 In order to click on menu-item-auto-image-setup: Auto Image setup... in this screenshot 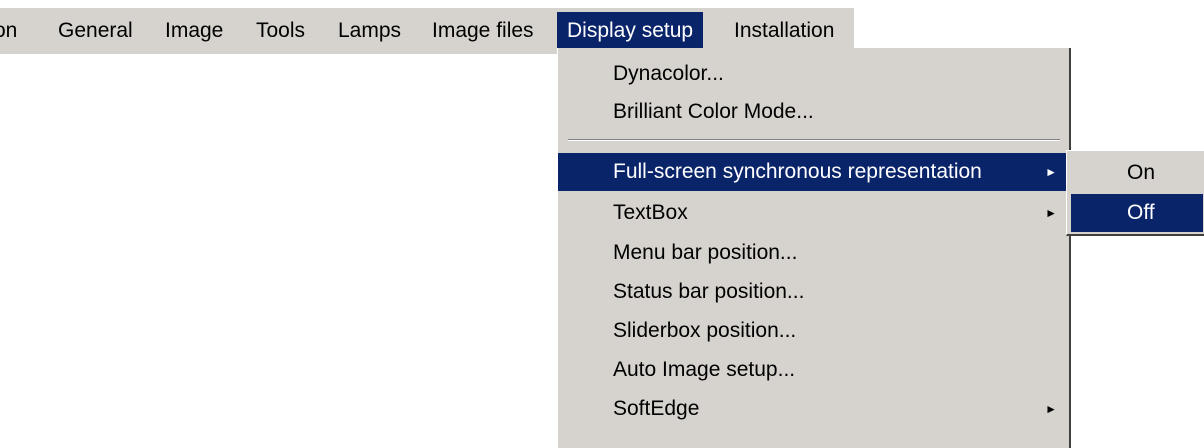, I will do `click(813, 370)`.